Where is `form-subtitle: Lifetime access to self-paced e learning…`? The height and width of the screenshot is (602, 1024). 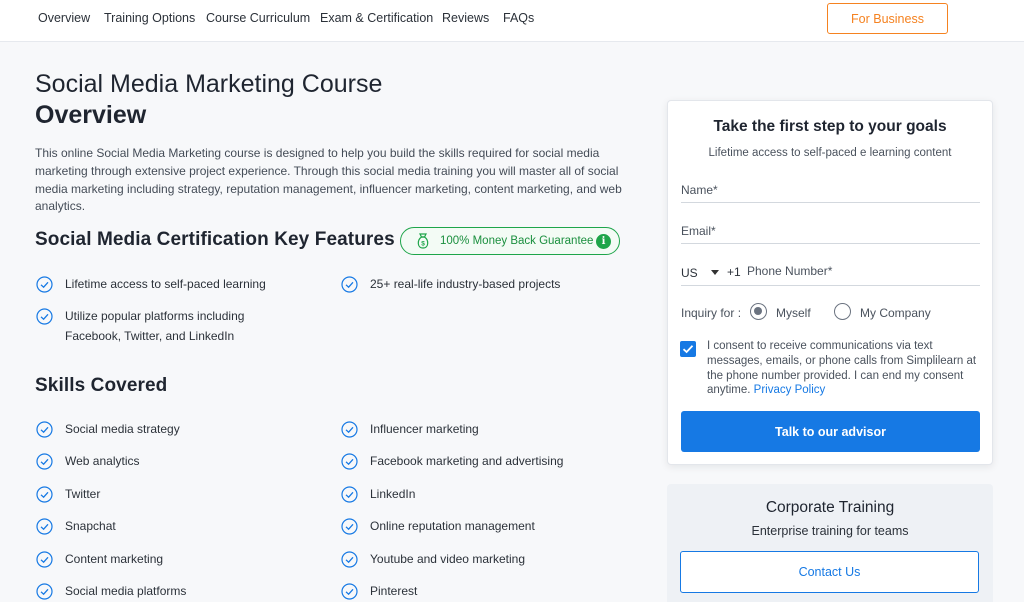 form-subtitle: Lifetime access to self-paced e learning… is located at coordinates (830, 153).